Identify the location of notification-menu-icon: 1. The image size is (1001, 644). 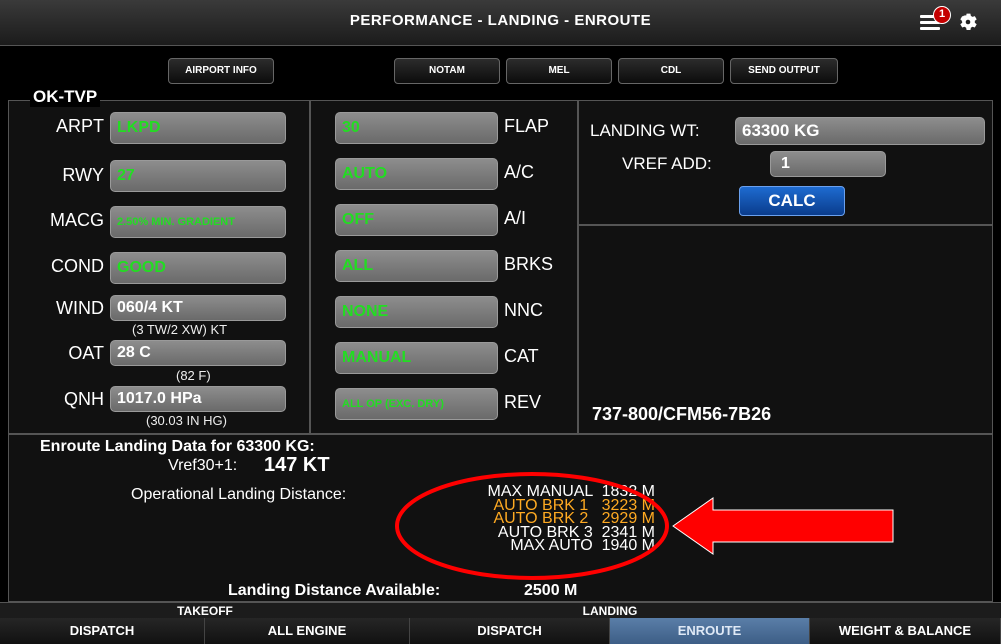
(935, 19).